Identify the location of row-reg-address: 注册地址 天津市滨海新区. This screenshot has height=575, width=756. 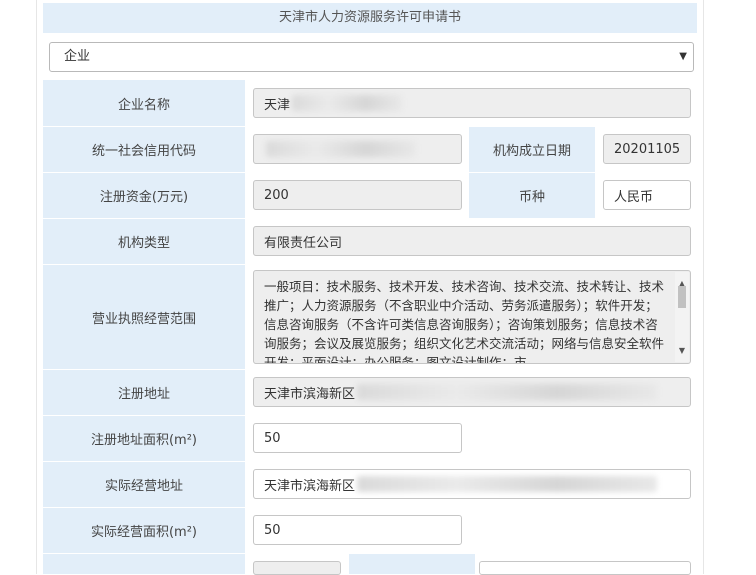
(370, 393).